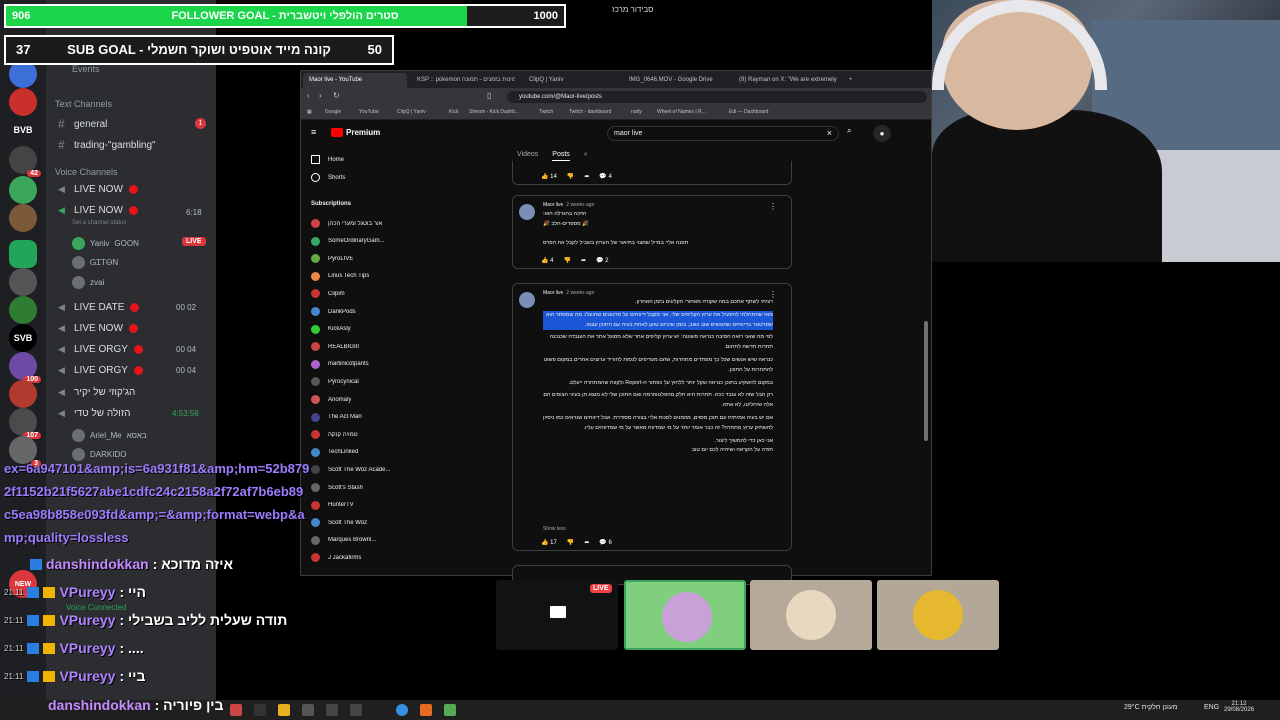 The height and width of the screenshot is (720, 1280). Describe the element at coordinates (105, 243) in the screenshot. I see `voice-user: Yaniv GOON` at that location.